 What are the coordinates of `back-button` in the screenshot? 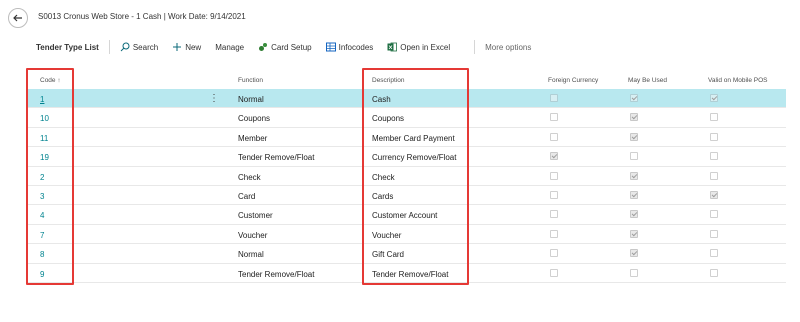 It's located at (18, 18).